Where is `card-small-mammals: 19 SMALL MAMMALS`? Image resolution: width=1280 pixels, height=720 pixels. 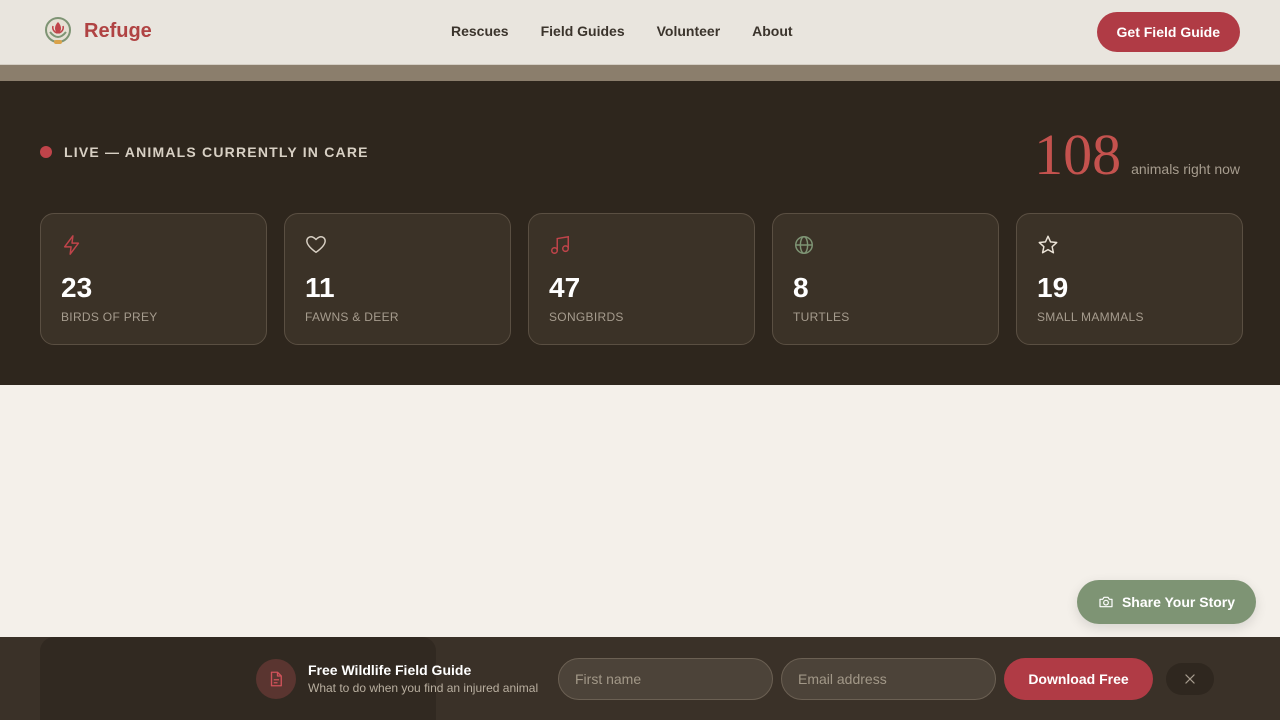
card-small-mammals: 19 SMALL MAMMALS is located at coordinates (1129, 279).